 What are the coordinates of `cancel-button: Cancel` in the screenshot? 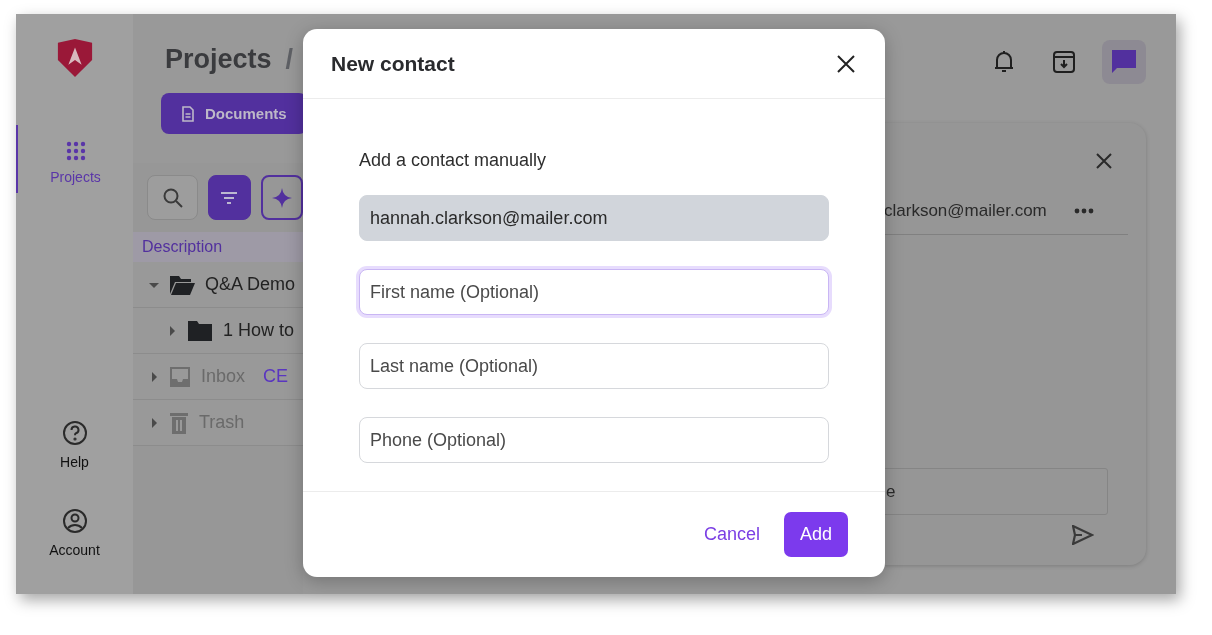 It's located at (731, 535).